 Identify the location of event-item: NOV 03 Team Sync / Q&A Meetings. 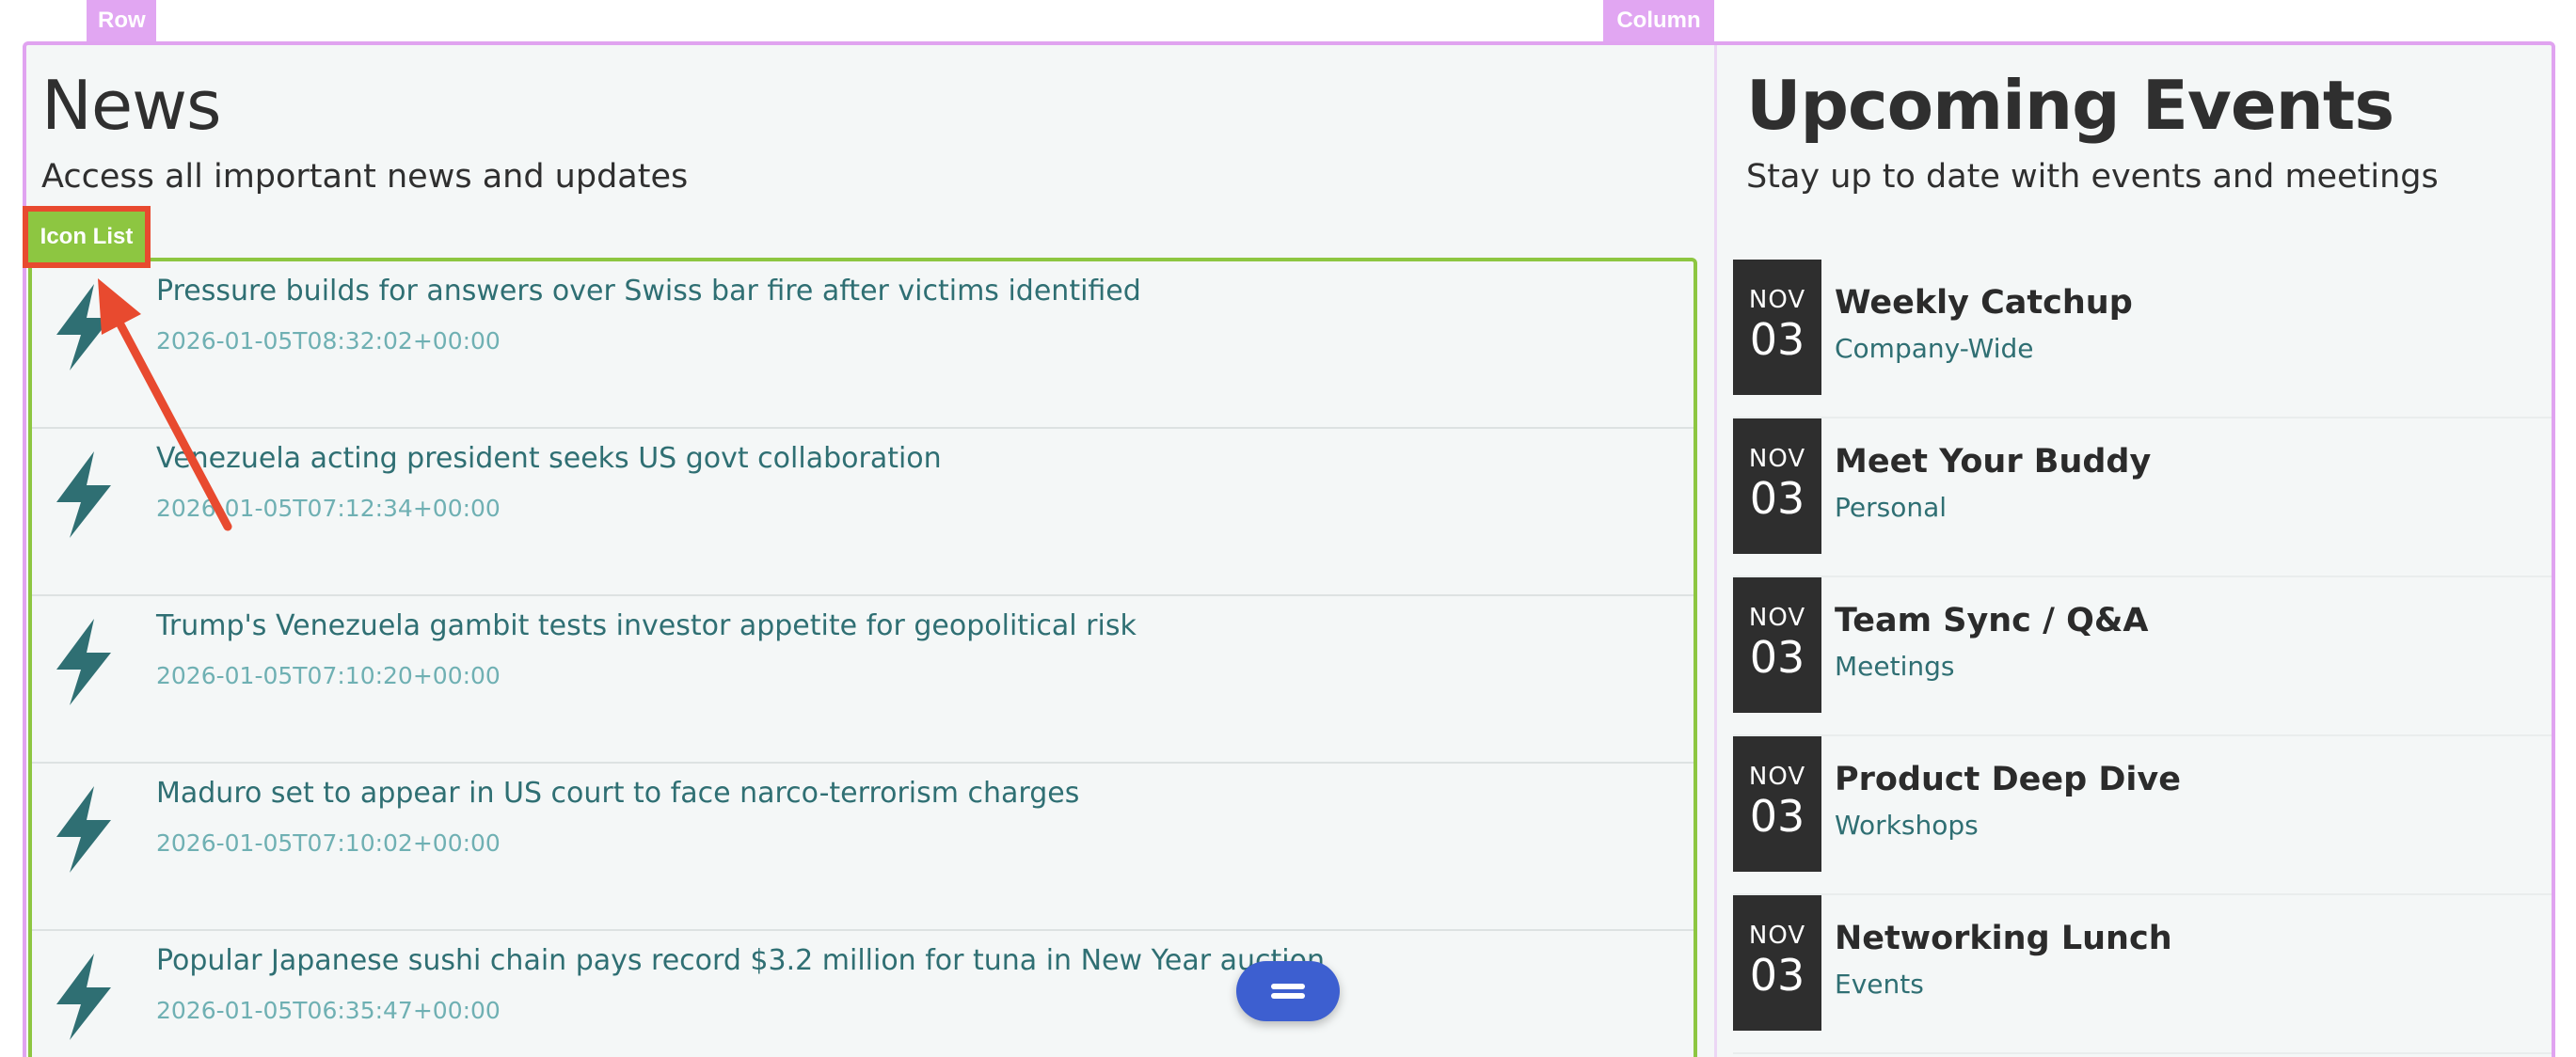
(2142, 656).